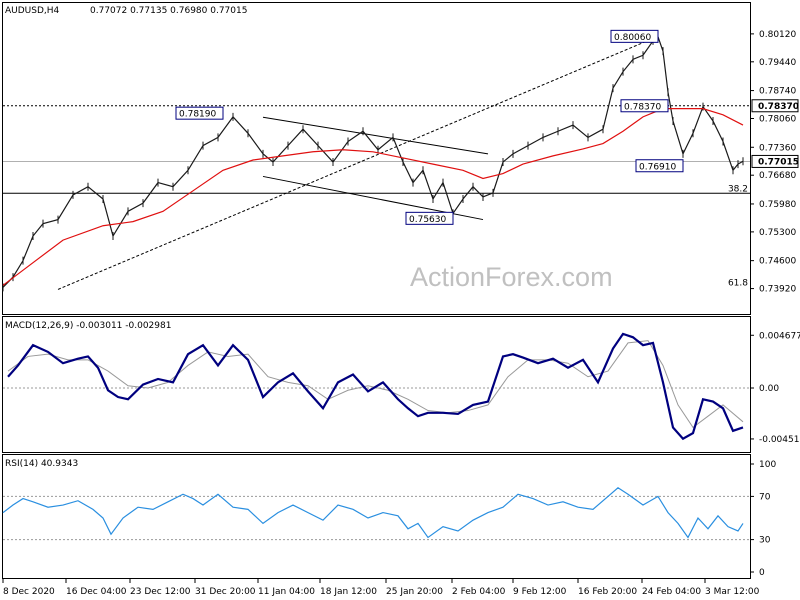 This screenshot has width=800, height=600. I want to click on price-axis-label: 0.73920, so click(777, 290).